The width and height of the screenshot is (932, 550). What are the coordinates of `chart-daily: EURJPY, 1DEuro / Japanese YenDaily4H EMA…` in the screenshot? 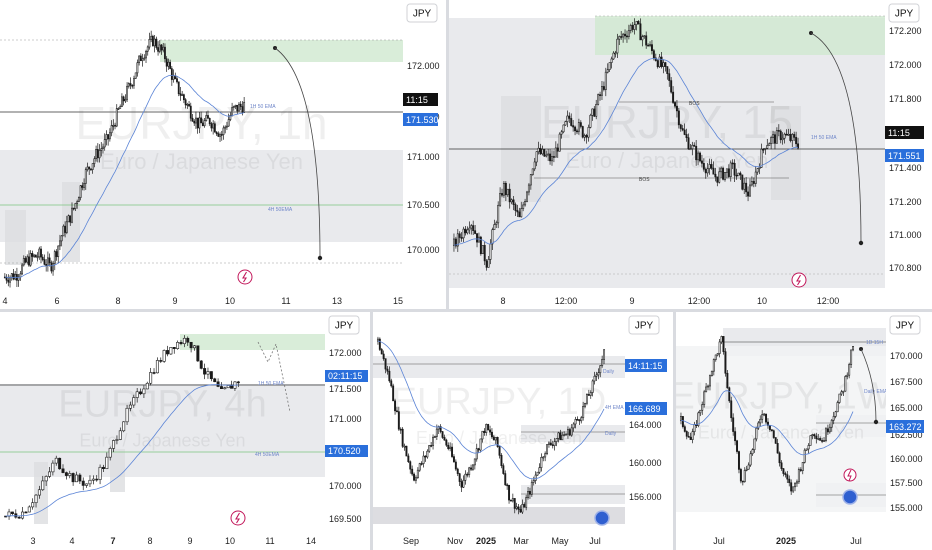 It's located at (523, 431).